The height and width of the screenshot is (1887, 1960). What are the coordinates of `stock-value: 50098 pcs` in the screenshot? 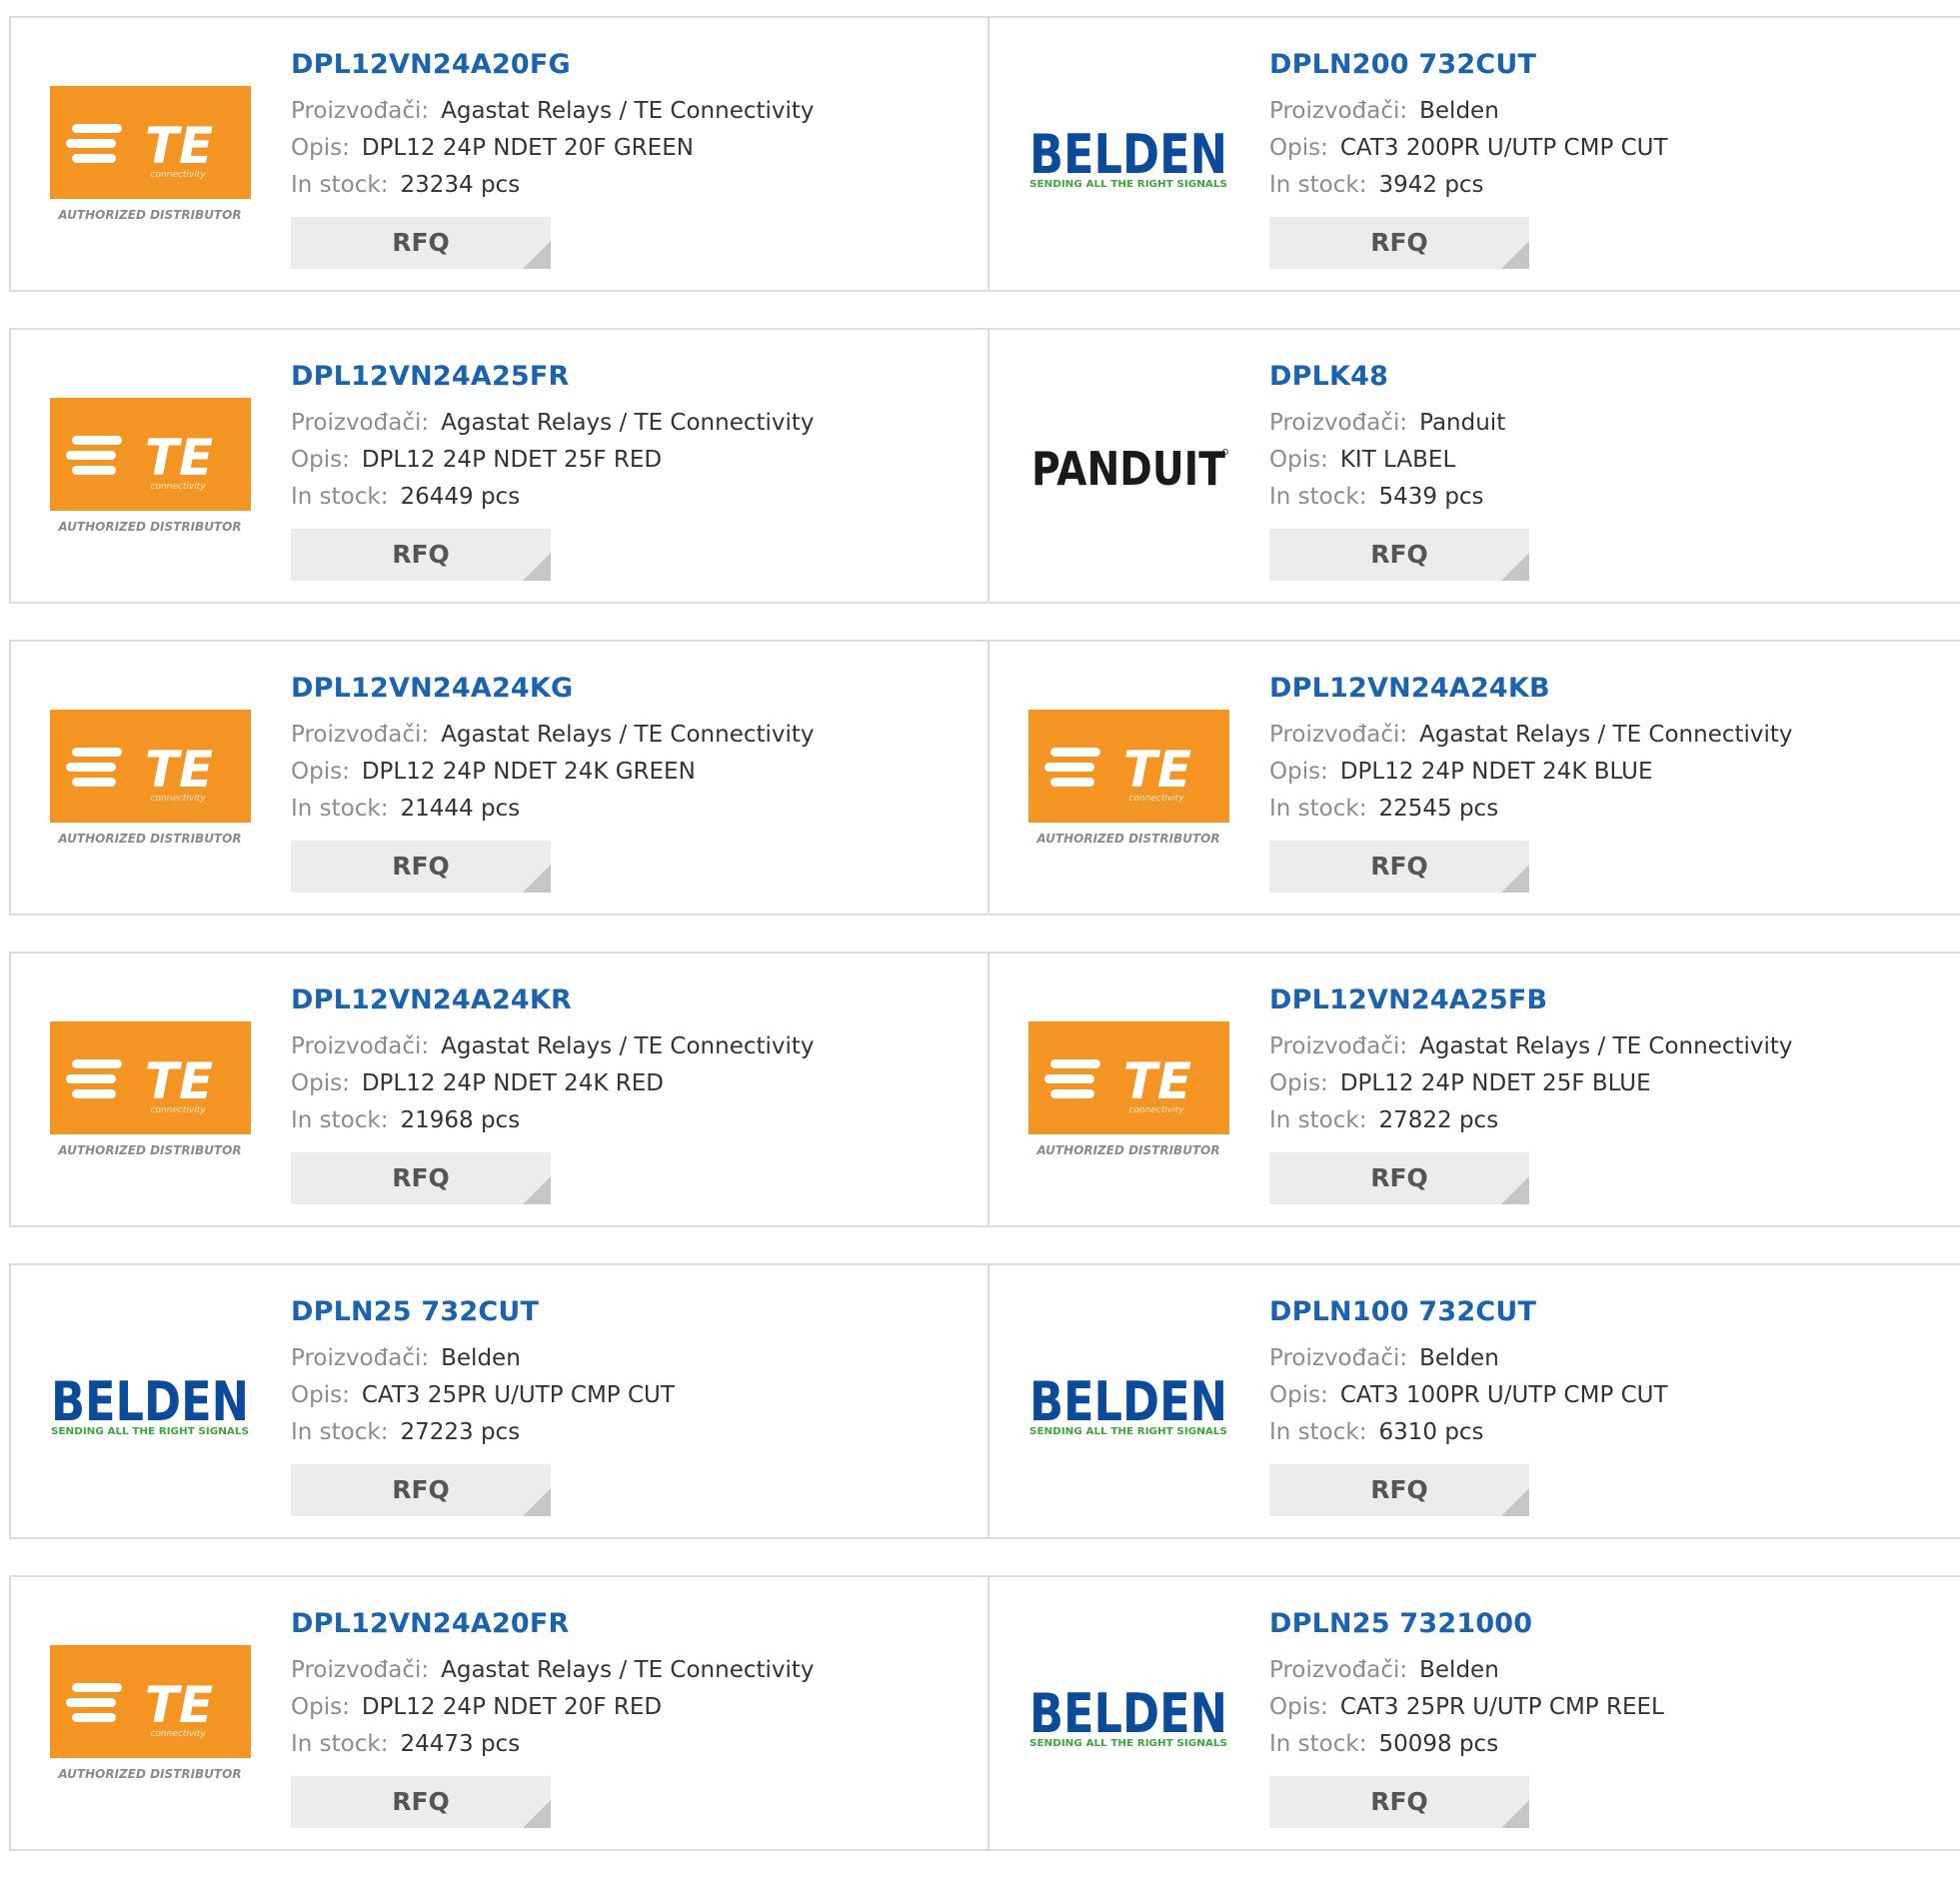 It's located at (1438, 1744).